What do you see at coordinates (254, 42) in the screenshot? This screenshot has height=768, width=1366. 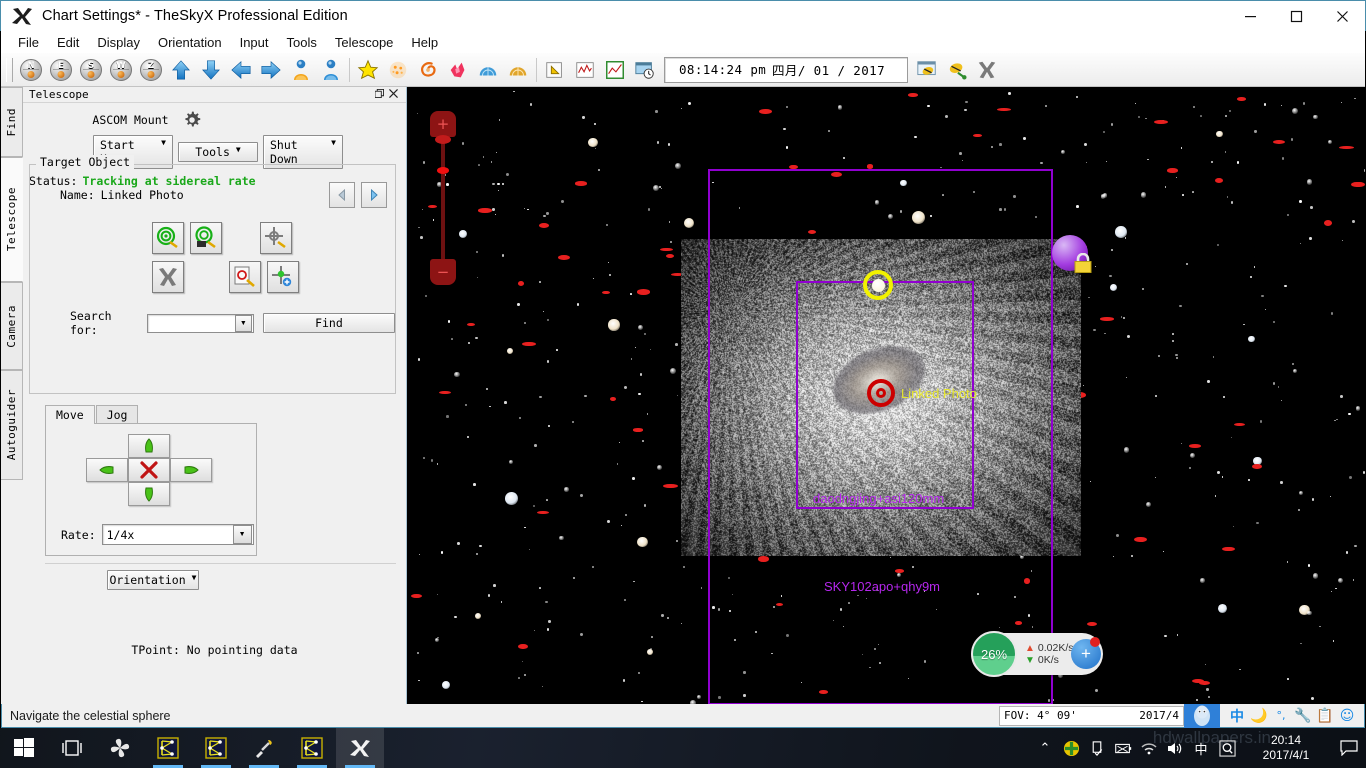 I see `menu-input: Input` at bounding box center [254, 42].